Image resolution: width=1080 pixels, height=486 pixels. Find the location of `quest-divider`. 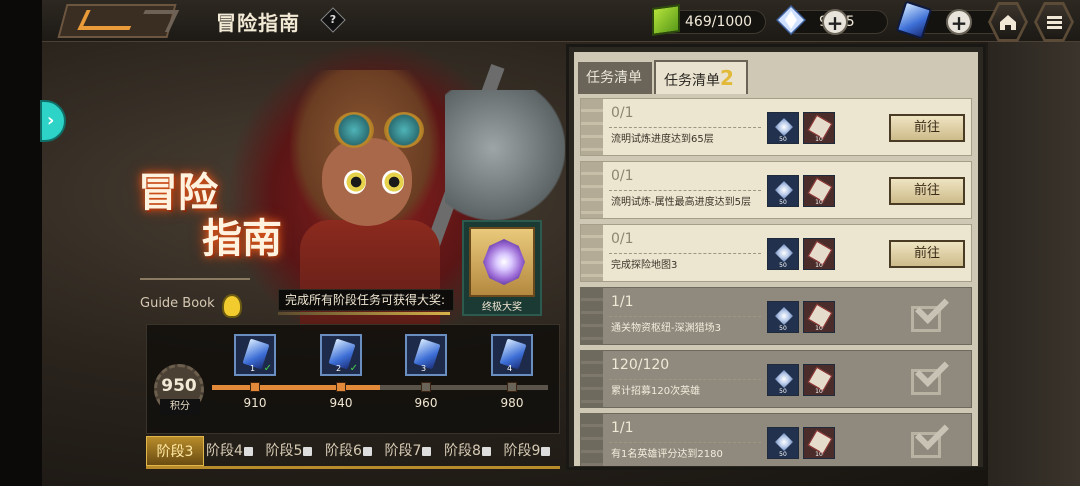

quest-divider is located at coordinates (685, 379).